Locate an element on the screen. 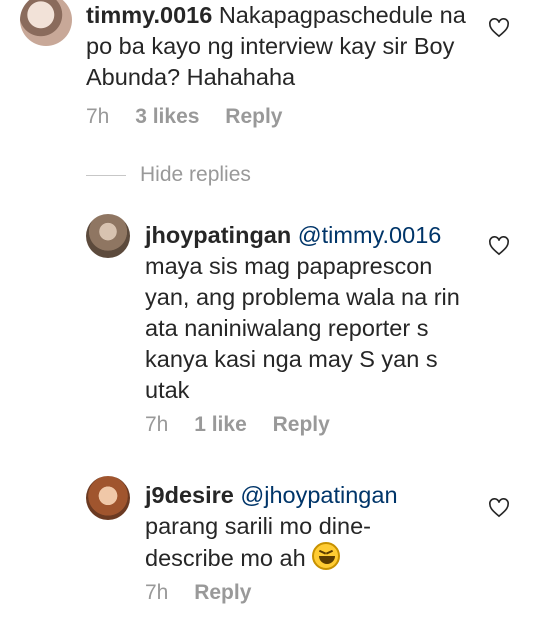  mention-link: @timmy.0016 is located at coordinates (370, 235).